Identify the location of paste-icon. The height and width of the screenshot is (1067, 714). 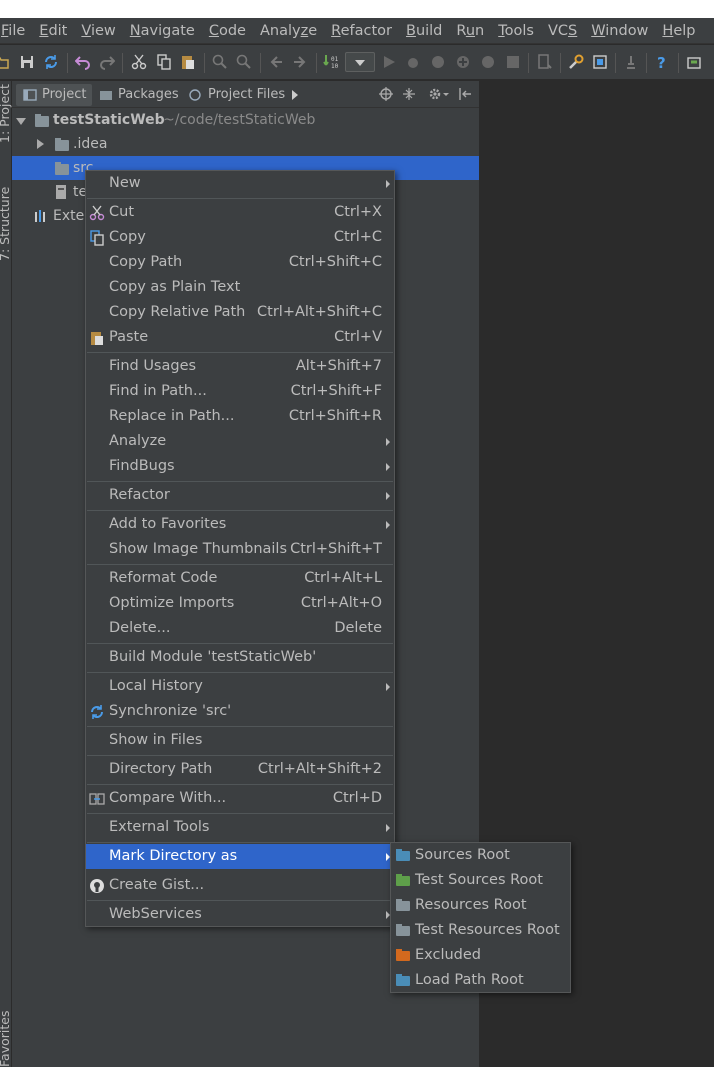
(188, 62).